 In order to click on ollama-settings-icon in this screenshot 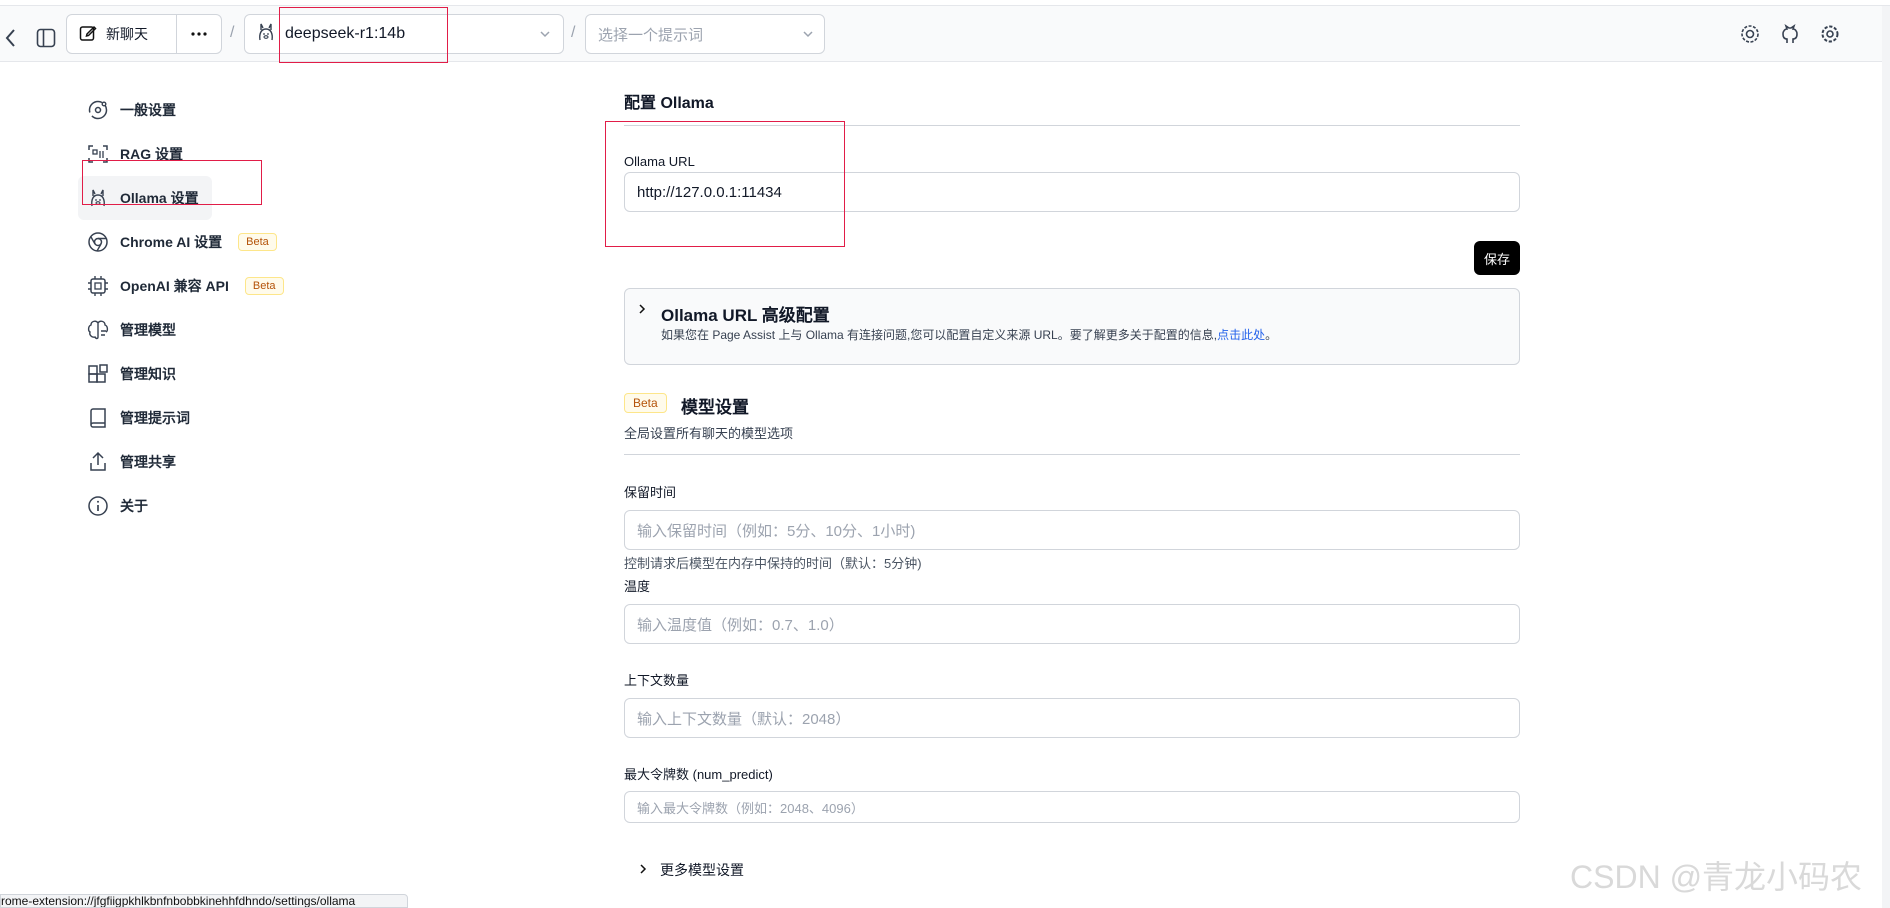, I will do `click(1750, 34)`.